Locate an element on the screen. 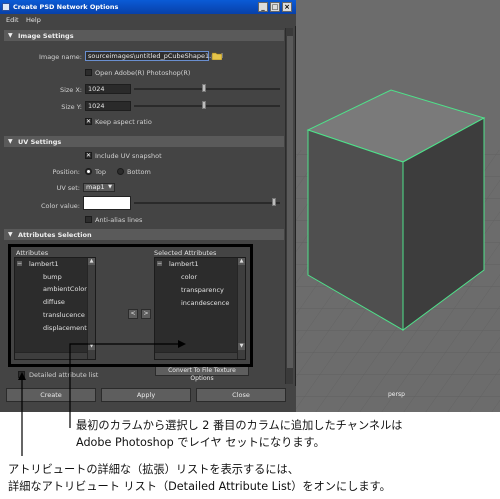 This screenshot has height=499, width=500. open-photoshop-label: Open Adobe(R) Photoshop(R) is located at coordinates (143, 73).